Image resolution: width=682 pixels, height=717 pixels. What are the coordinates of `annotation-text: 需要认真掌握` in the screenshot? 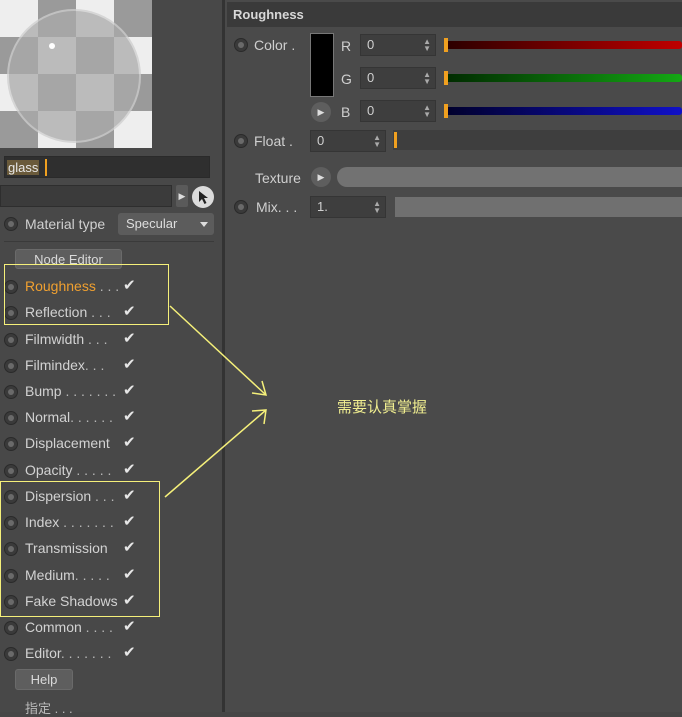 It's located at (382, 407).